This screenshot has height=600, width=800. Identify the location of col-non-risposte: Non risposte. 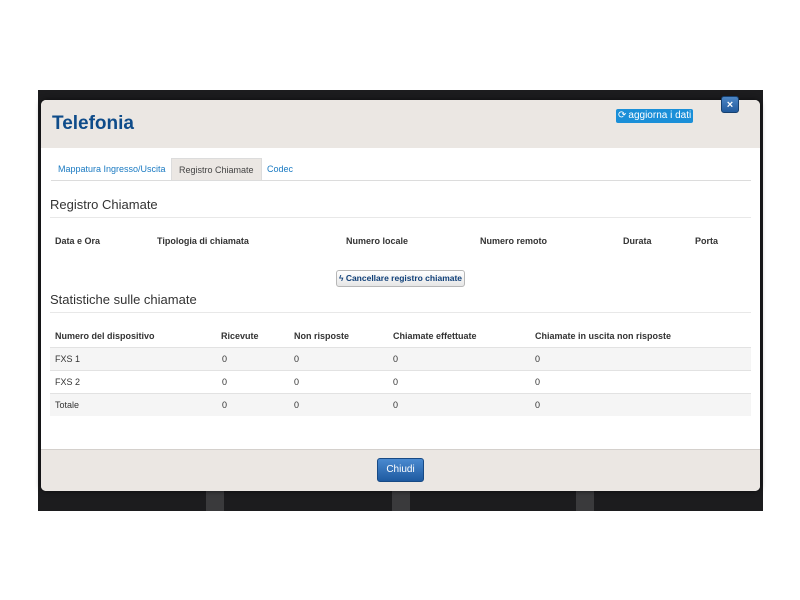
(322, 336).